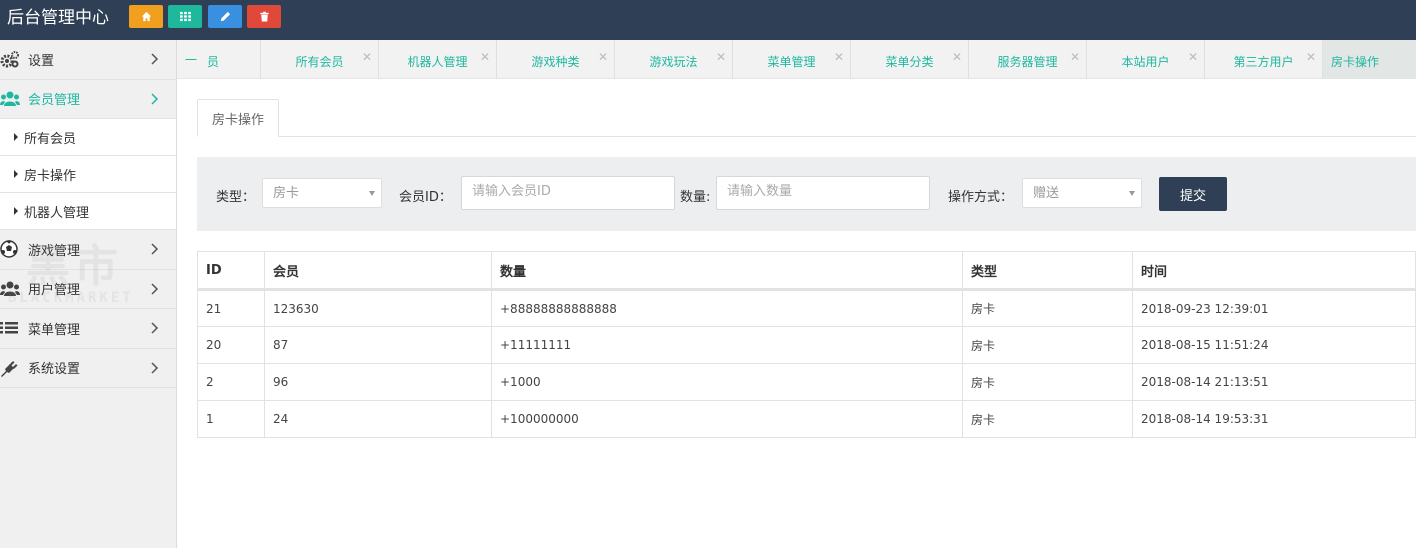  I want to click on tab-menu-management: 菜单管理 ✕, so click(792, 59).